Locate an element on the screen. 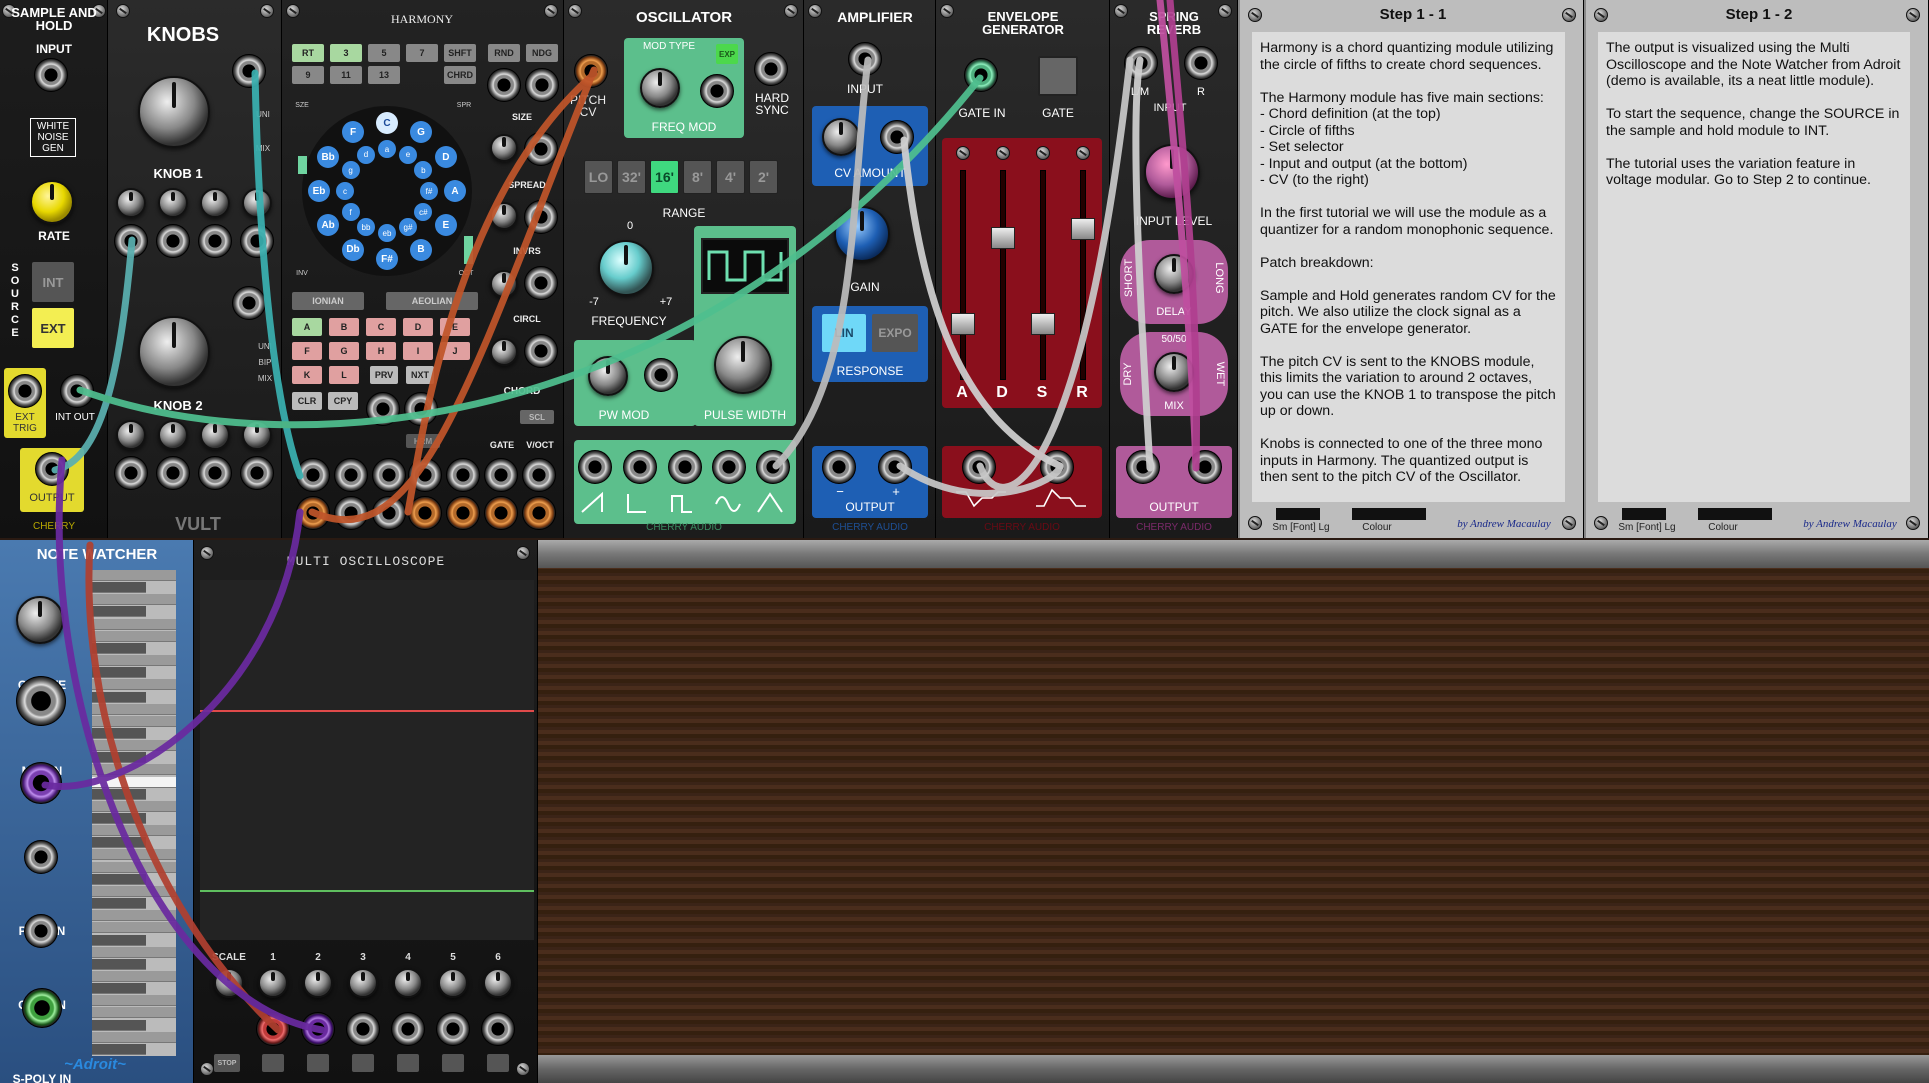 Image resolution: width=1929 pixels, height=1083 pixels. harmony-set-button-c: C is located at coordinates (381, 327).